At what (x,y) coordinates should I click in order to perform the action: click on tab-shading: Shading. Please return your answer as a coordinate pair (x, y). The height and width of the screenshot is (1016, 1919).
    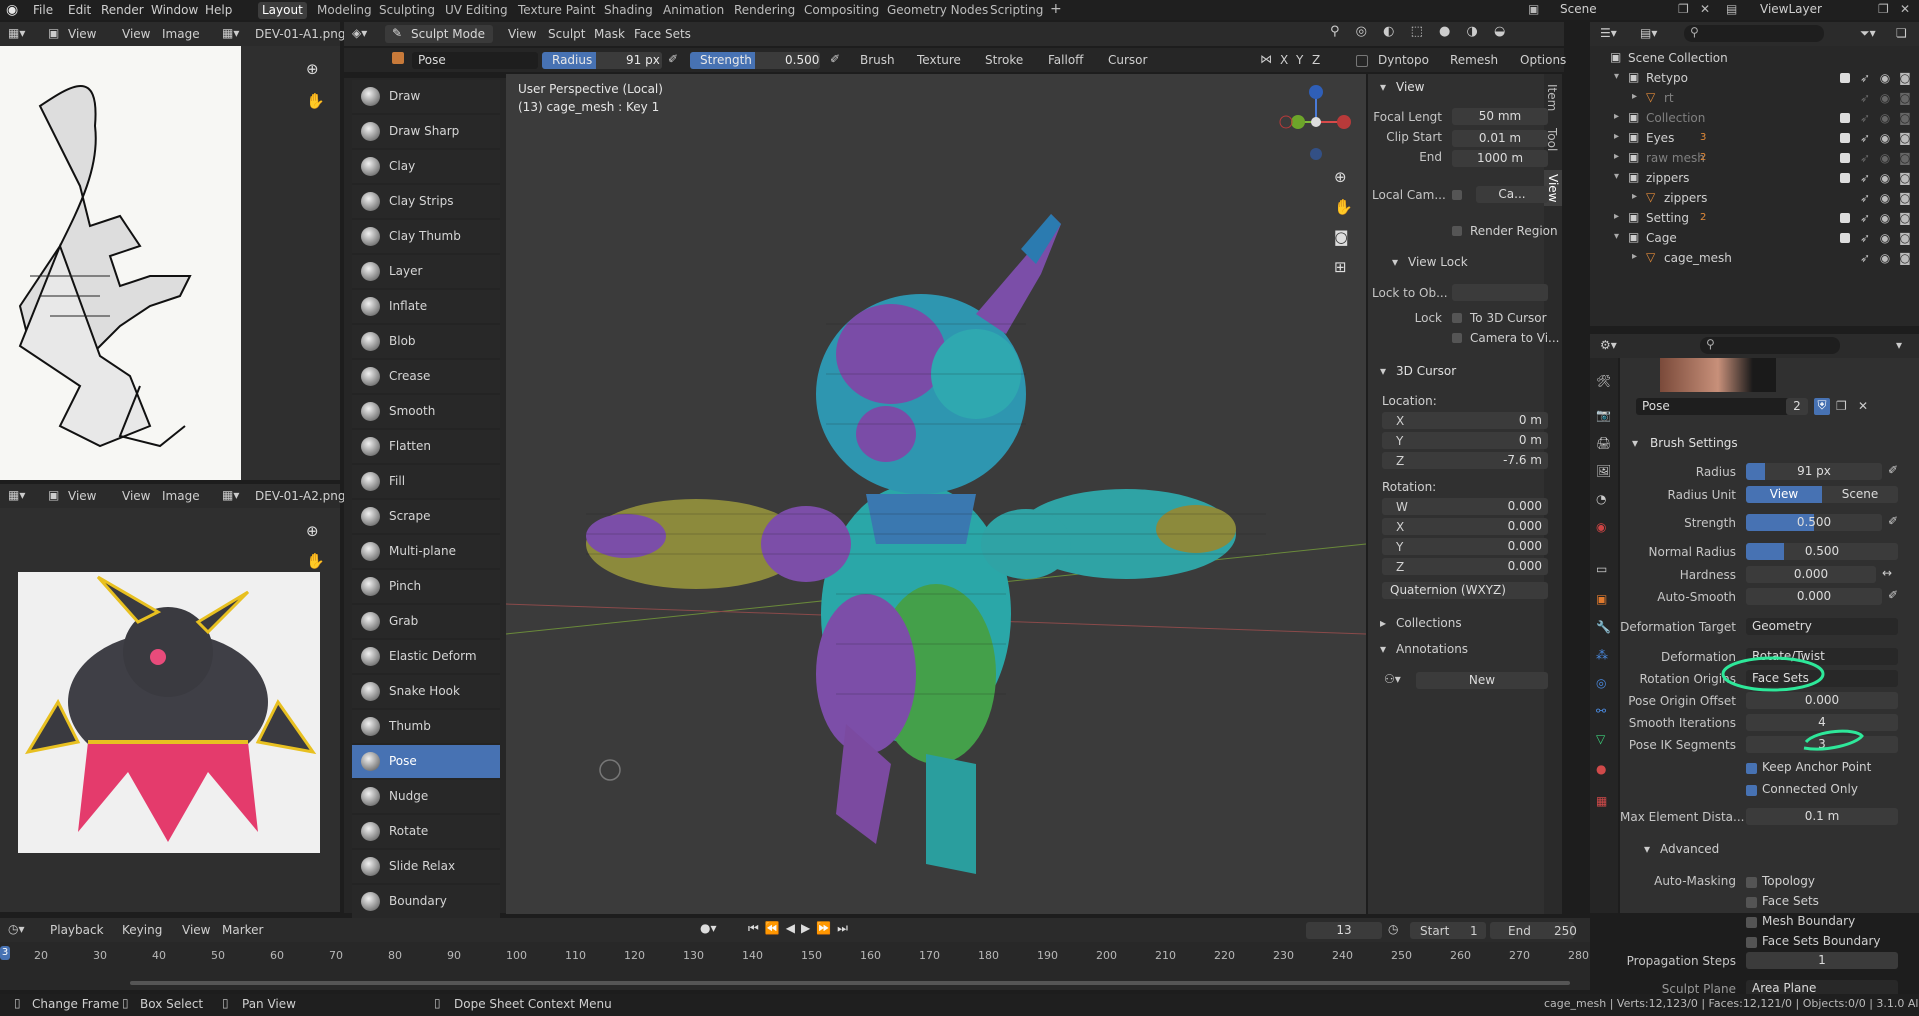
    Looking at the image, I should click on (628, 10).